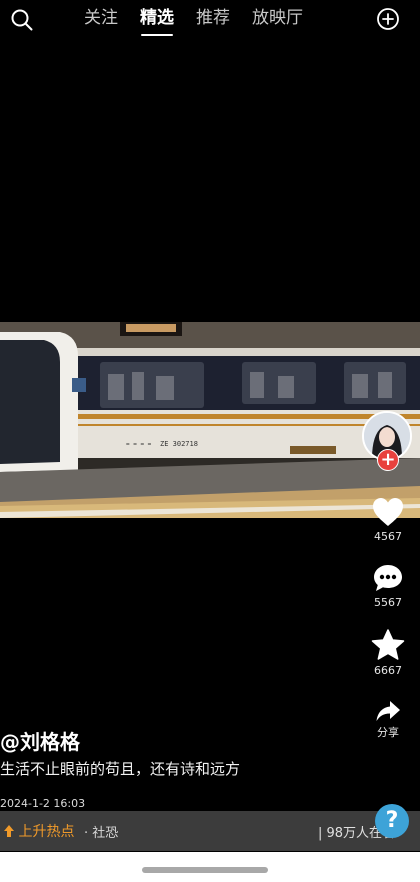  What do you see at coordinates (101, 21) in the screenshot?
I see `tab-following: 关注` at bounding box center [101, 21].